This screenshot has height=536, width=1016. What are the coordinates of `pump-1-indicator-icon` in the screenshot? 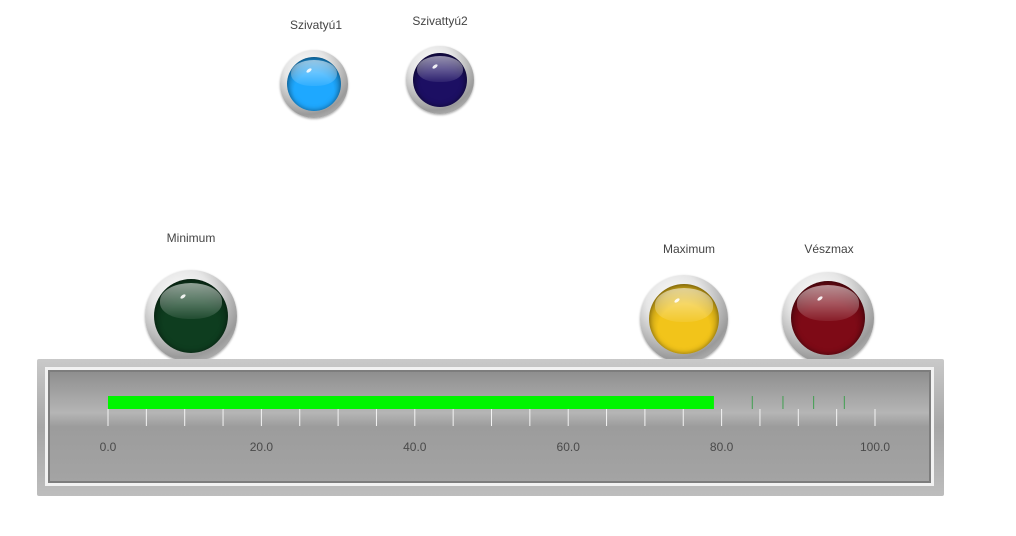 It's located at (314, 84).